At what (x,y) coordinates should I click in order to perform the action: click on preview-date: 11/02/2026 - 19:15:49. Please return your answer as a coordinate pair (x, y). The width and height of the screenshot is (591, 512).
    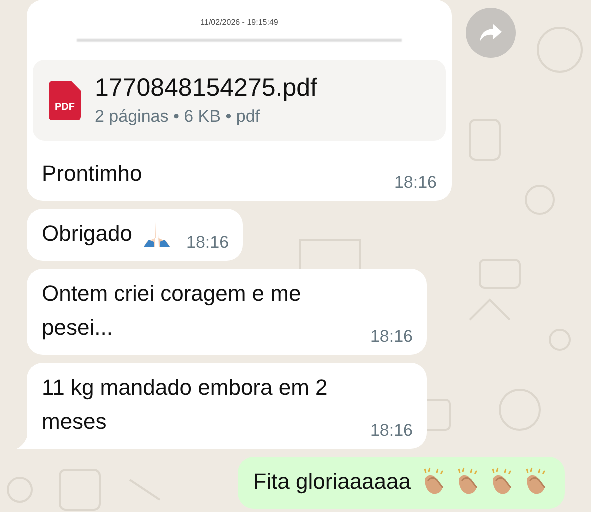
    Looking at the image, I should click on (239, 22).